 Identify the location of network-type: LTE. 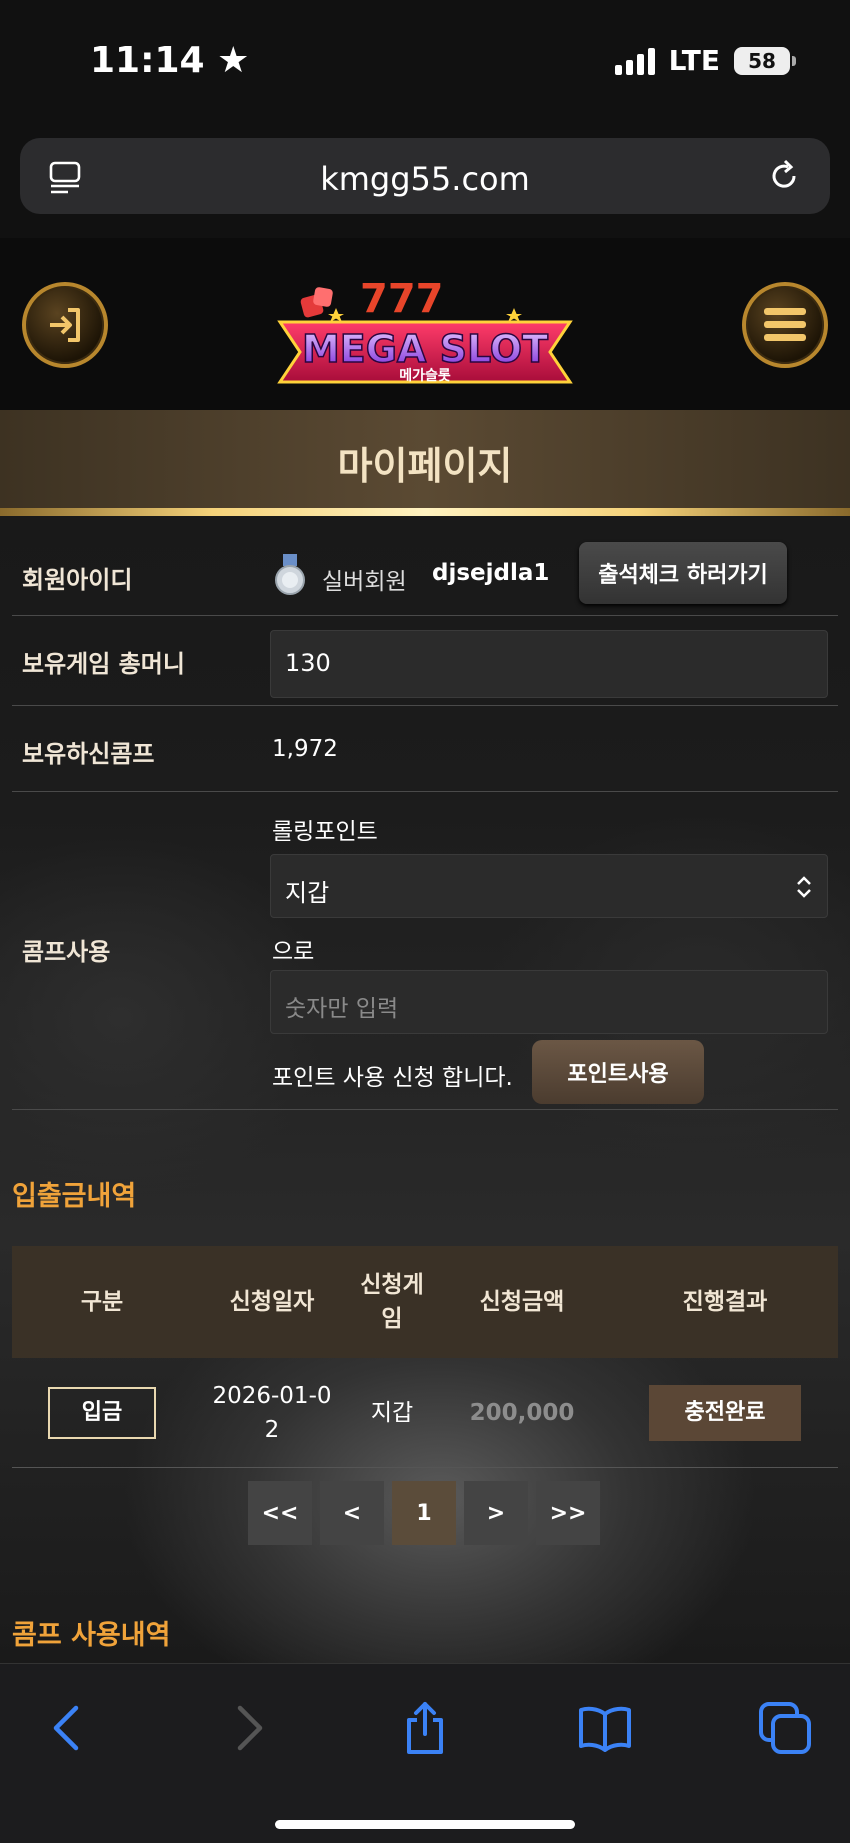
(694, 60).